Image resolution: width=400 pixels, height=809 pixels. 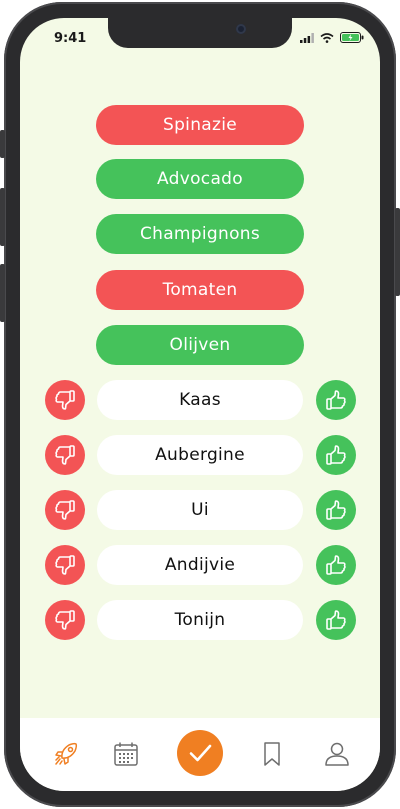 I want to click on tab-profile, so click(x=337, y=754).